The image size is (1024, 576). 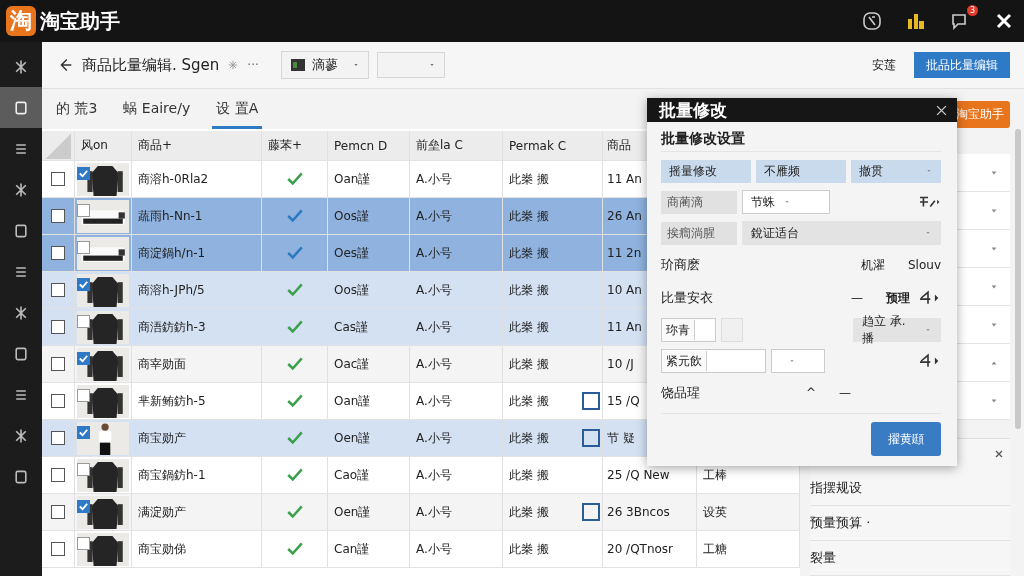 I want to click on scrollbar, so click(x=1018, y=279).